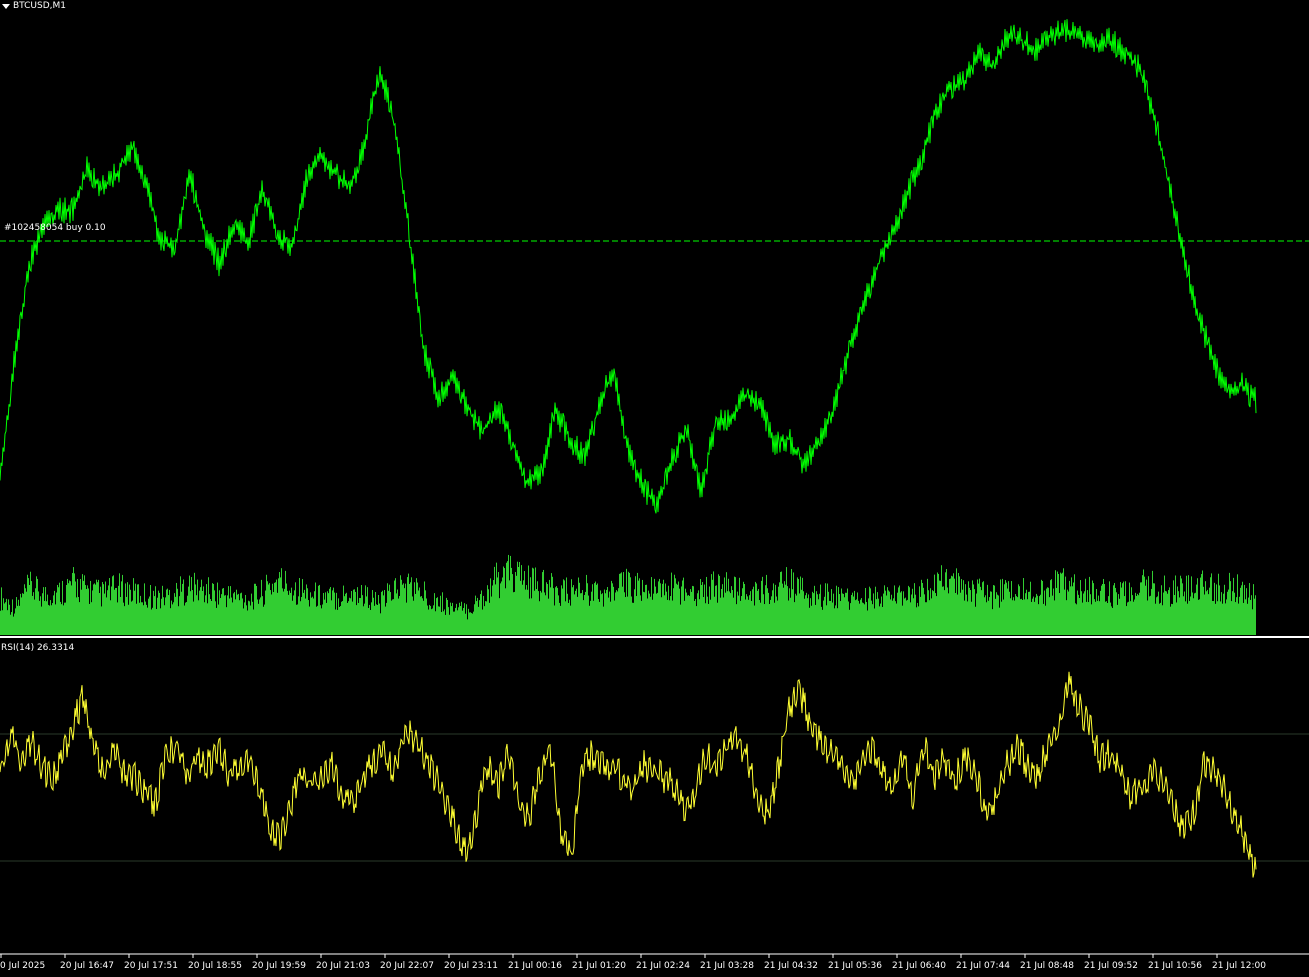 This screenshot has height=977, width=1309. Describe the element at coordinates (535, 966) in the screenshot. I see `x-tick-label: 21 Jul 00:16` at that location.